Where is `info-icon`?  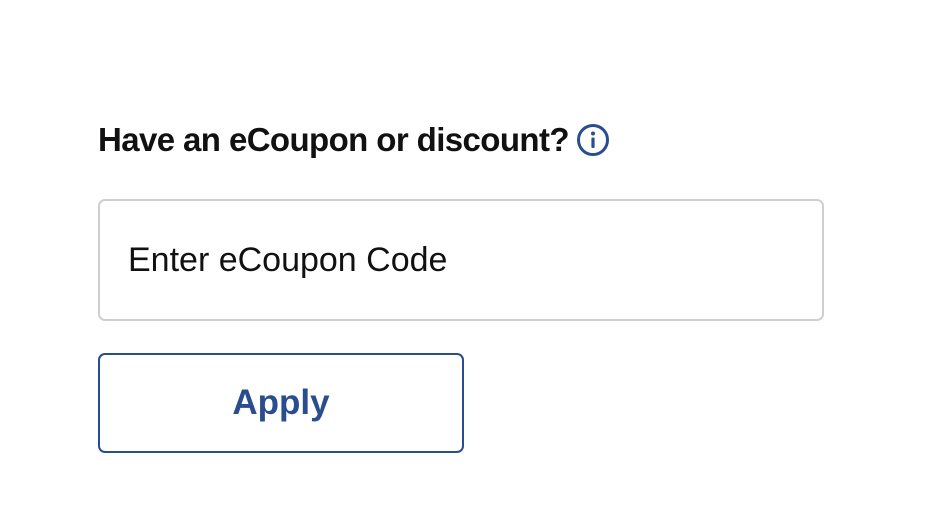 info-icon is located at coordinates (593, 140).